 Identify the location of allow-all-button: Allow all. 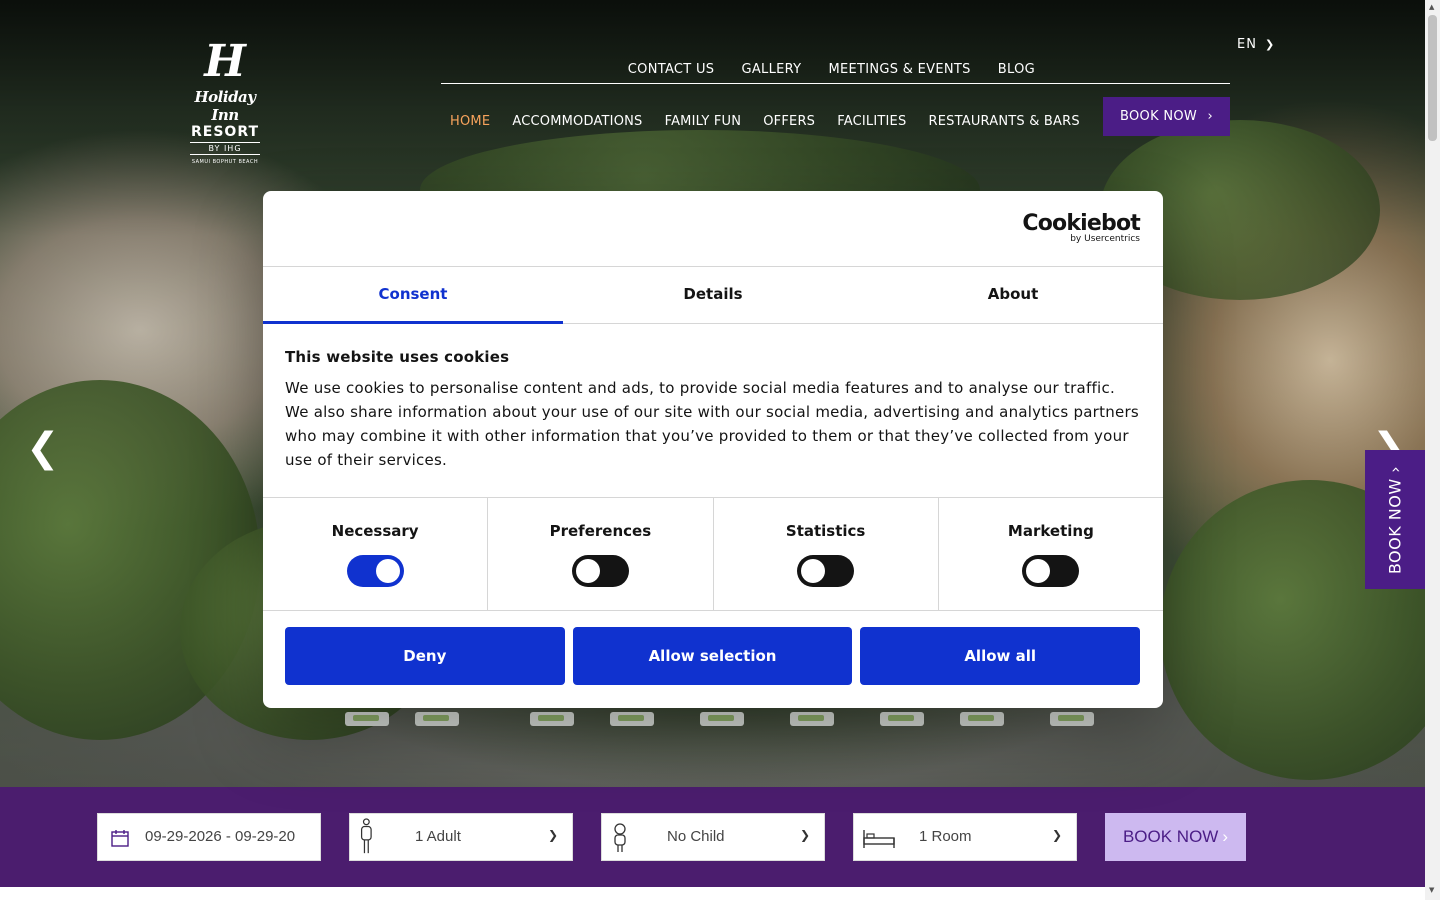
(1000, 656).